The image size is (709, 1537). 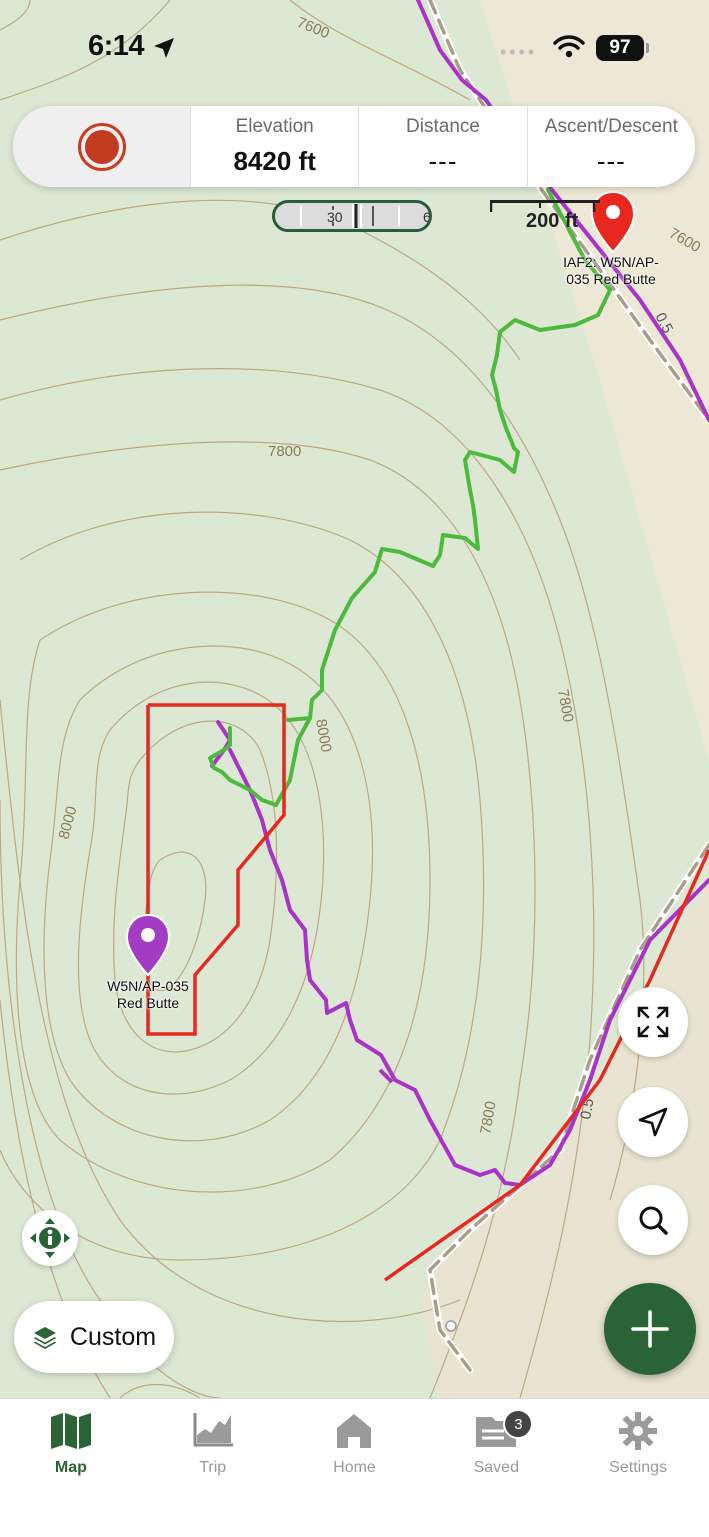 I want to click on timeline-tick-label: 30, so click(x=335, y=217).